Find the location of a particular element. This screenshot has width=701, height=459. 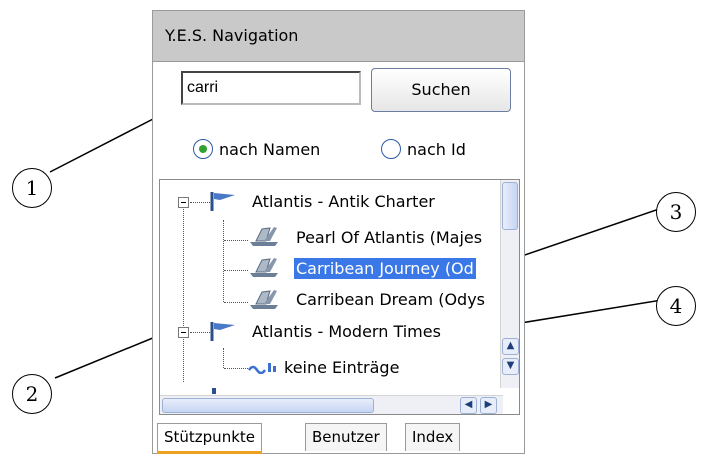

vertical-scrollbar: ▲ ▼ is located at coordinates (509, 284).